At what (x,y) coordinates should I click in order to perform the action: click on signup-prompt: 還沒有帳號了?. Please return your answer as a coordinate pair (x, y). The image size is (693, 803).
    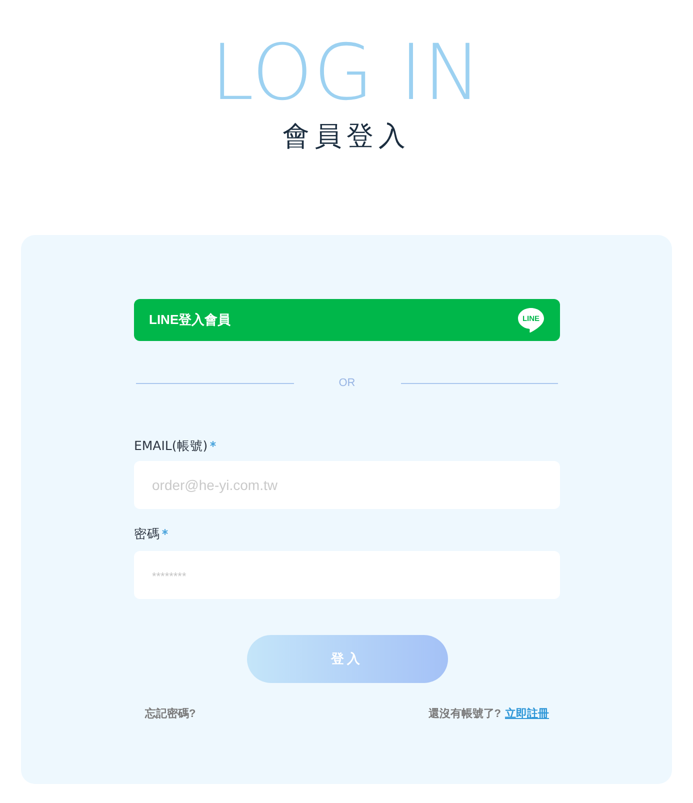
    Looking at the image, I should click on (464, 714).